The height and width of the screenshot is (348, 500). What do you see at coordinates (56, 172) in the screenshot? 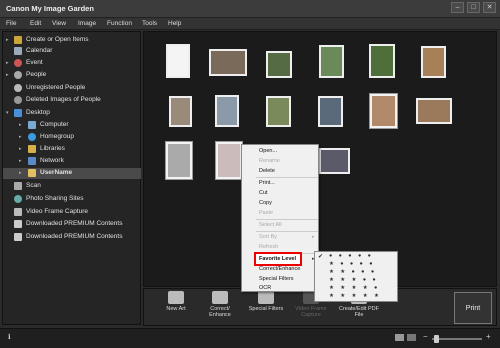
I see `sidebar-item-label: UserName` at bounding box center [56, 172].